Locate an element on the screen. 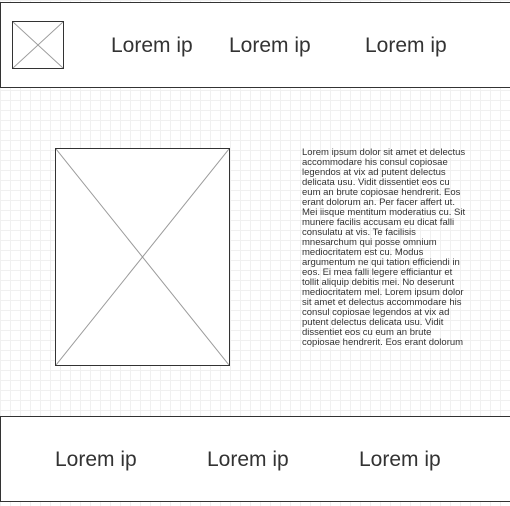 Image resolution: width=510 pixels, height=506 pixels. header-nav-item-1: Lorem ip is located at coordinates (152, 46).